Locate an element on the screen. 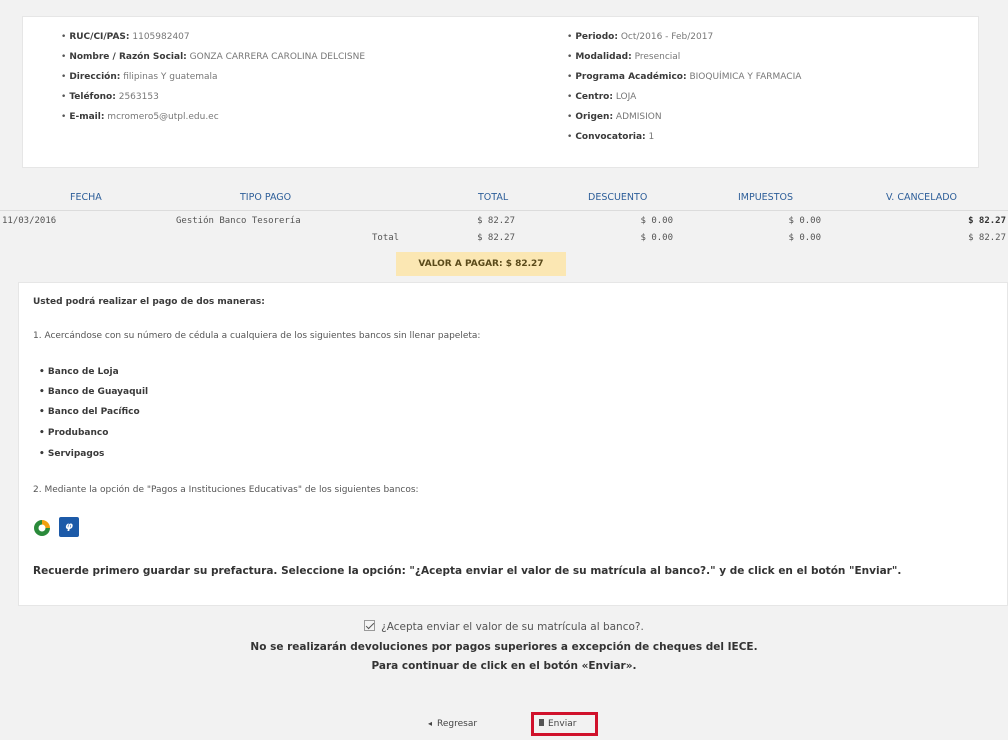 The height and width of the screenshot is (740, 1008). bank-name: Banco del Pacífico is located at coordinates (93, 412).